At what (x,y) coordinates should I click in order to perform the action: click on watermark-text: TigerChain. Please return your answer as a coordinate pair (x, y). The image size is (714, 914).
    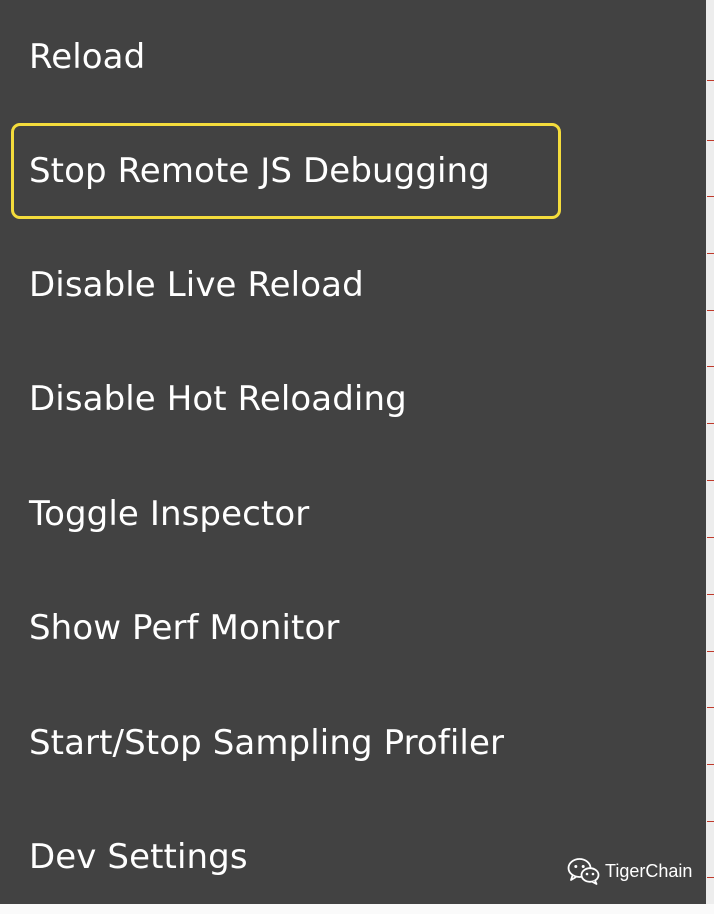
    Looking at the image, I should click on (649, 871).